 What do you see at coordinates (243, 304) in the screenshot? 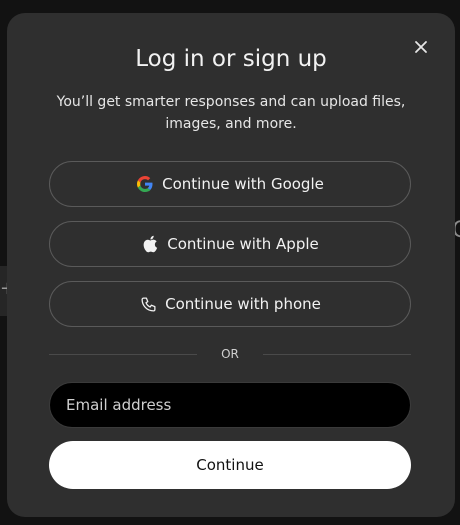
I see `phone-button-label: Continue with phone` at bounding box center [243, 304].